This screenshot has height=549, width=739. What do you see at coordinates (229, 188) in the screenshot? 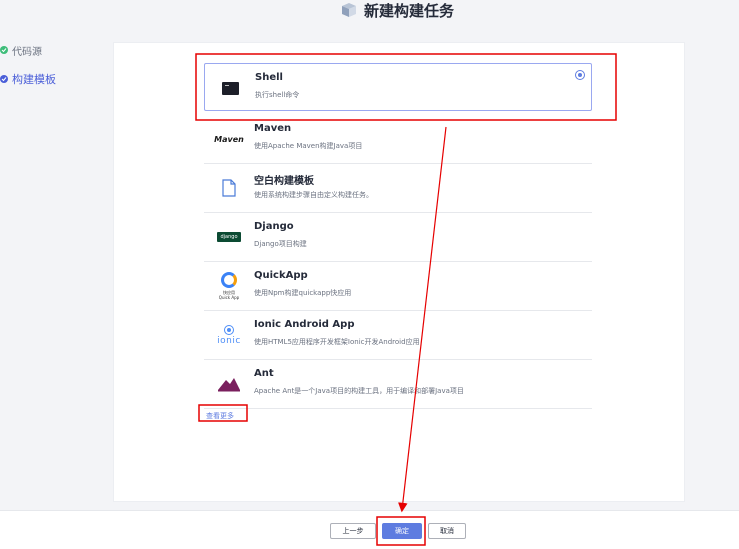
I see `blank-document-icon` at bounding box center [229, 188].